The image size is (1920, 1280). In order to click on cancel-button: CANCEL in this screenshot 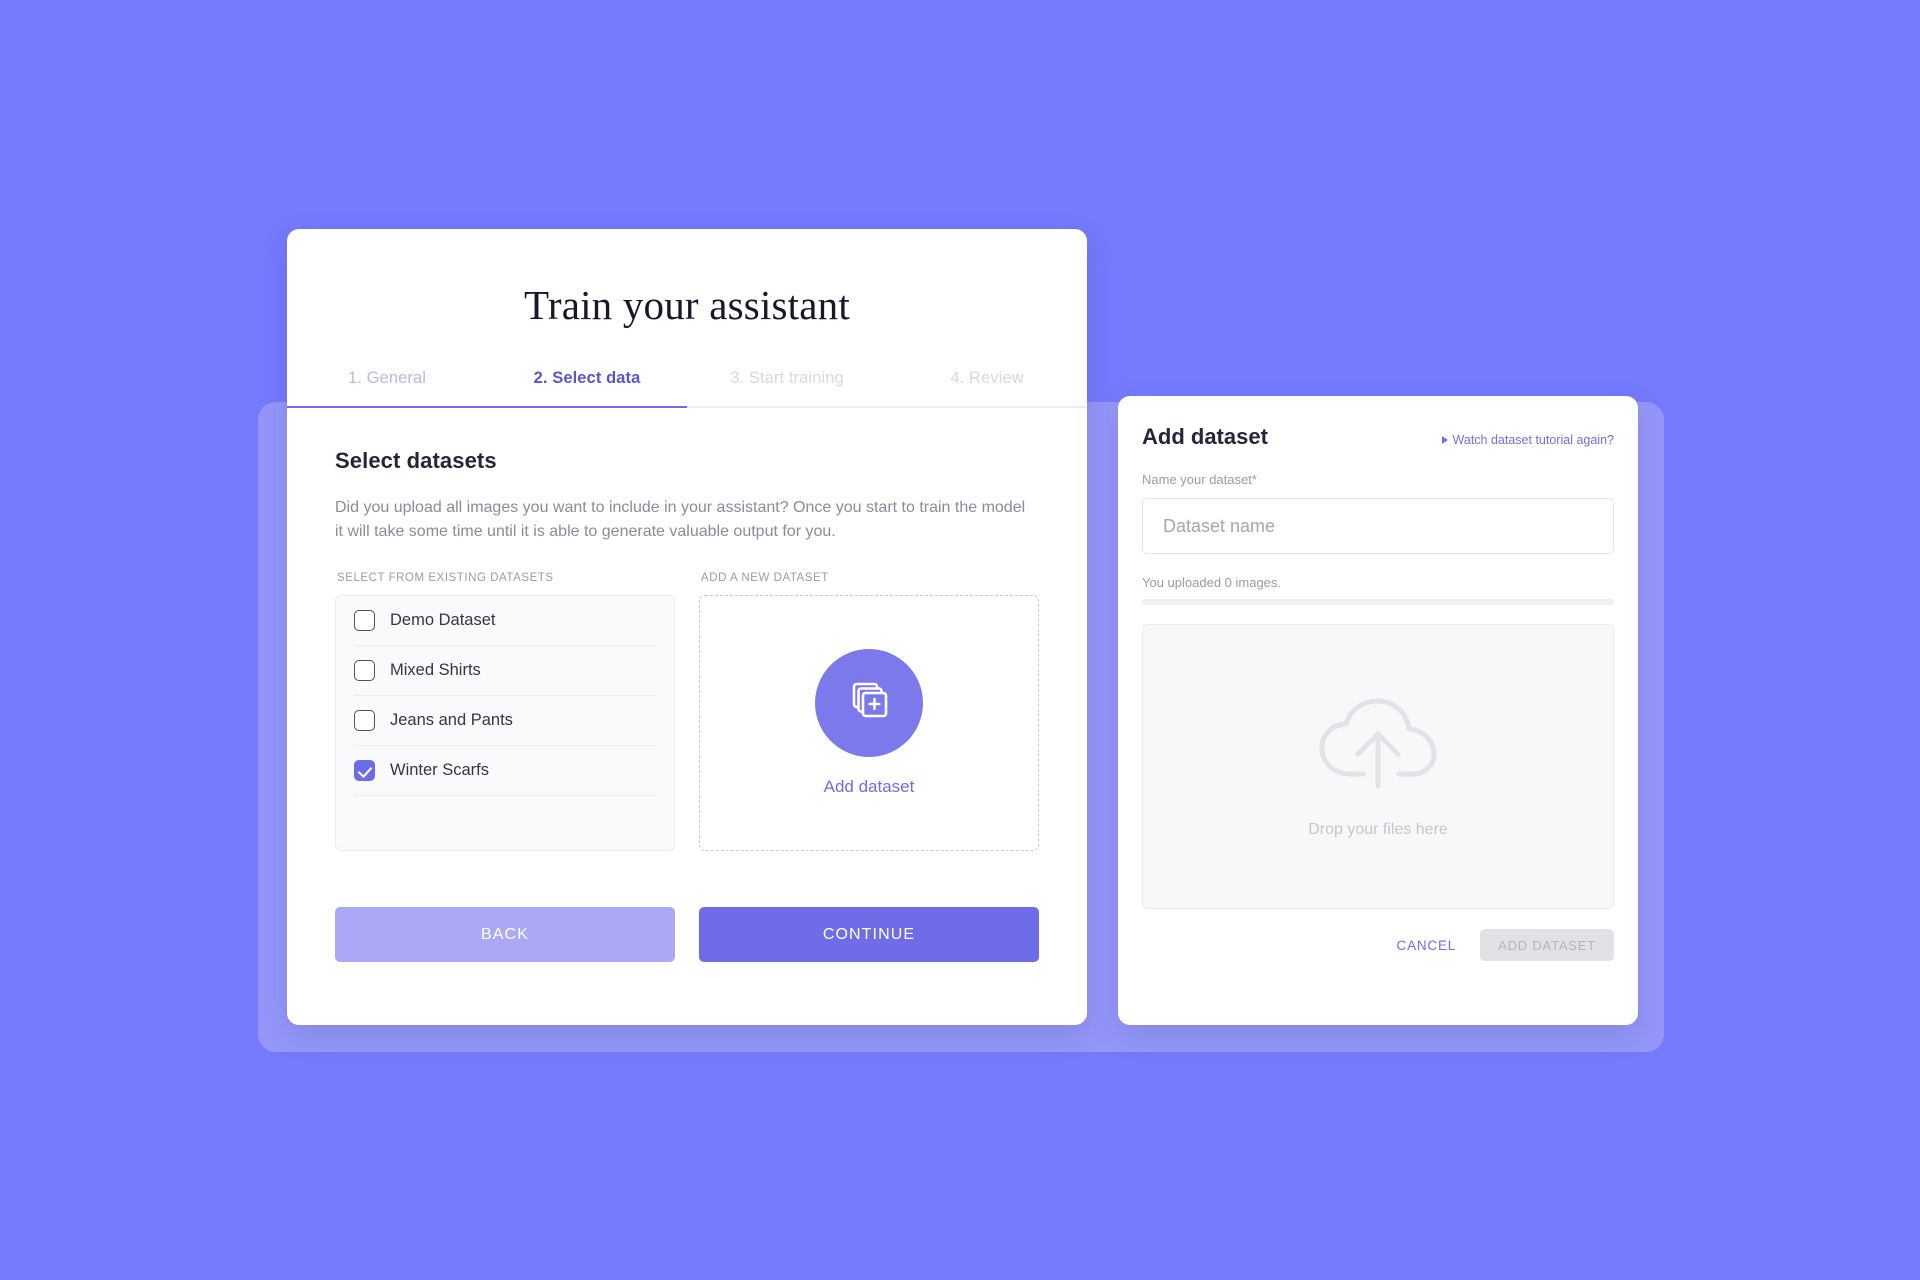, I will do `click(1427, 945)`.